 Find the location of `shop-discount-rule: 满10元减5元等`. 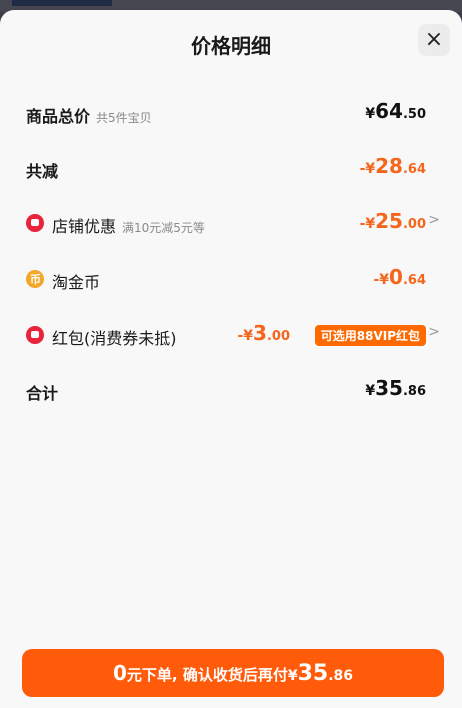

shop-discount-rule: 满10元减5元等 is located at coordinates (163, 228).